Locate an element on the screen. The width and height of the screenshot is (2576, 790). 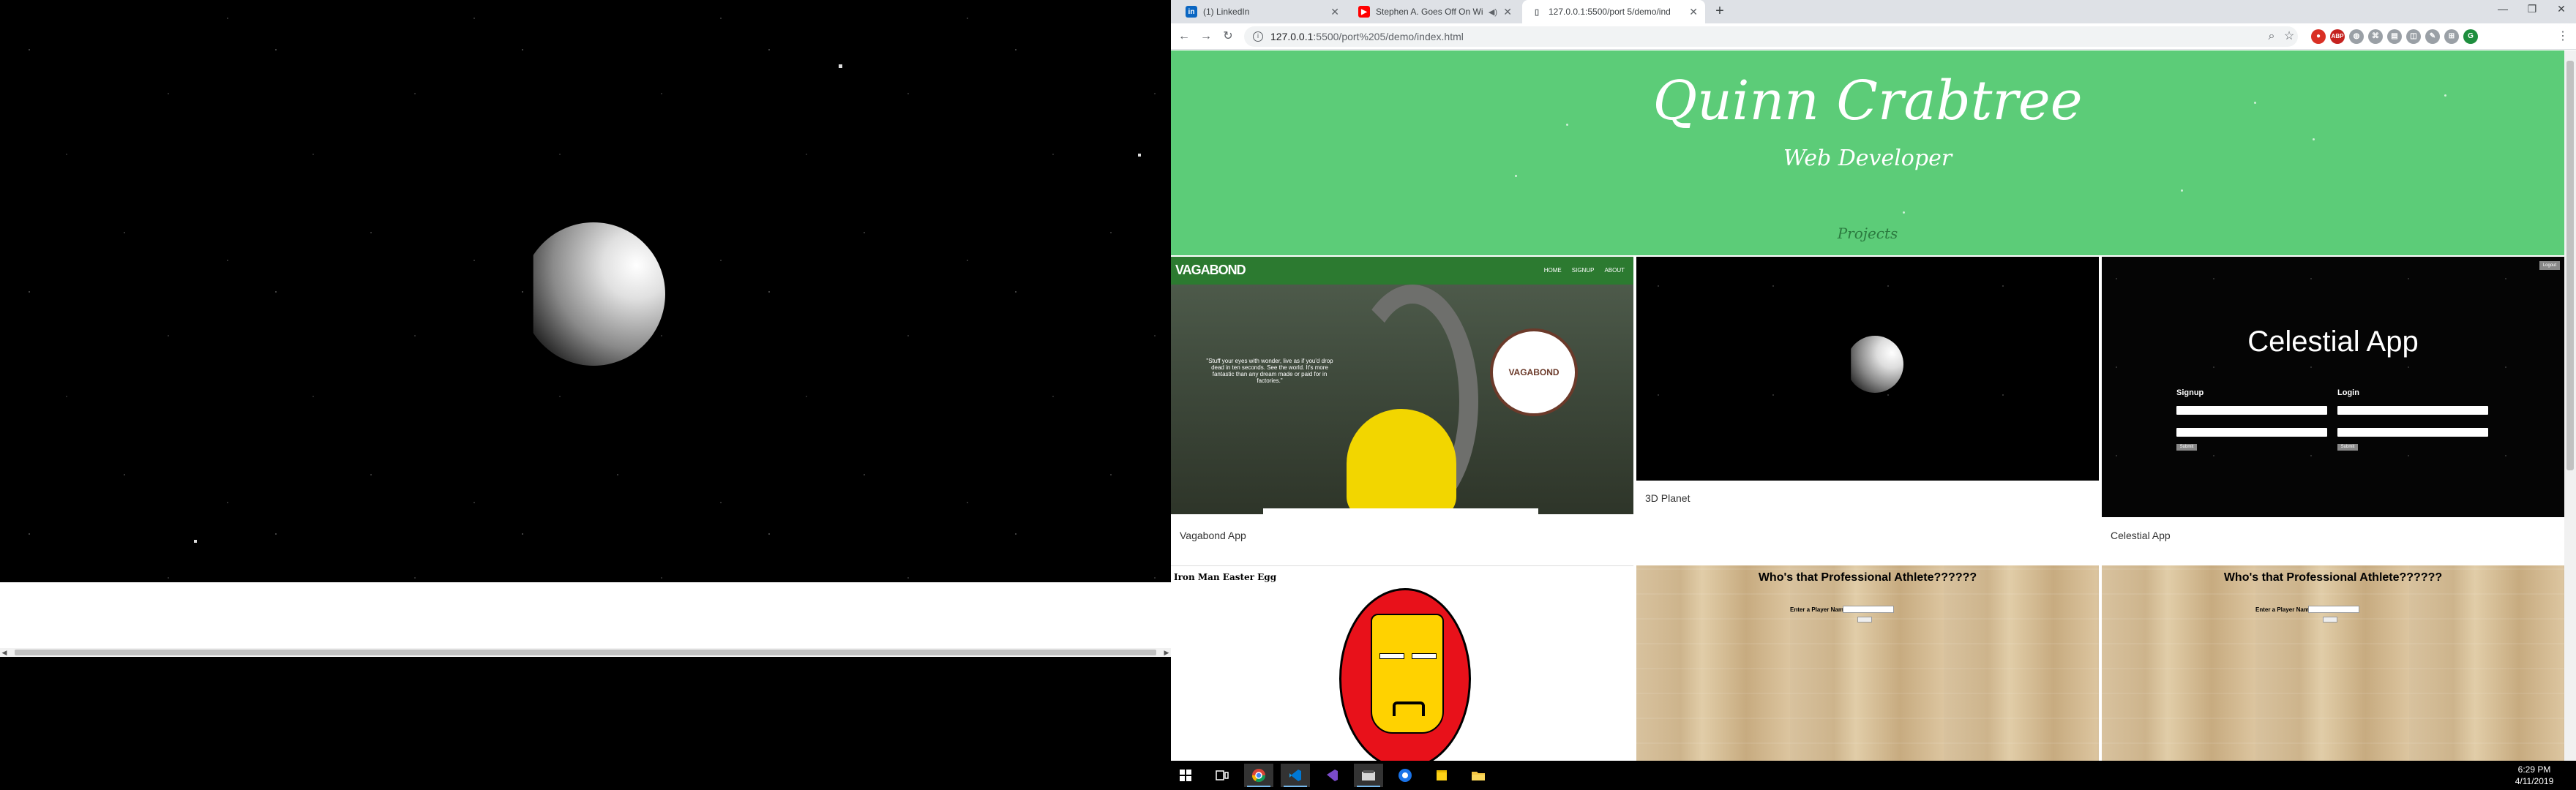
projects-link: Projects is located at coordinates (1867, 233).